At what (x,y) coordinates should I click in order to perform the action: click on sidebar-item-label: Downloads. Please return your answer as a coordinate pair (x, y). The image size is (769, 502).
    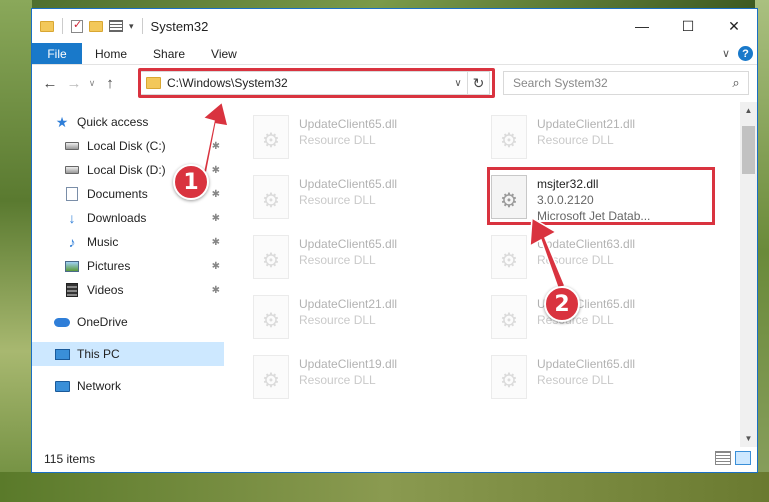
    Looking at the image, I should click on (117, 218).